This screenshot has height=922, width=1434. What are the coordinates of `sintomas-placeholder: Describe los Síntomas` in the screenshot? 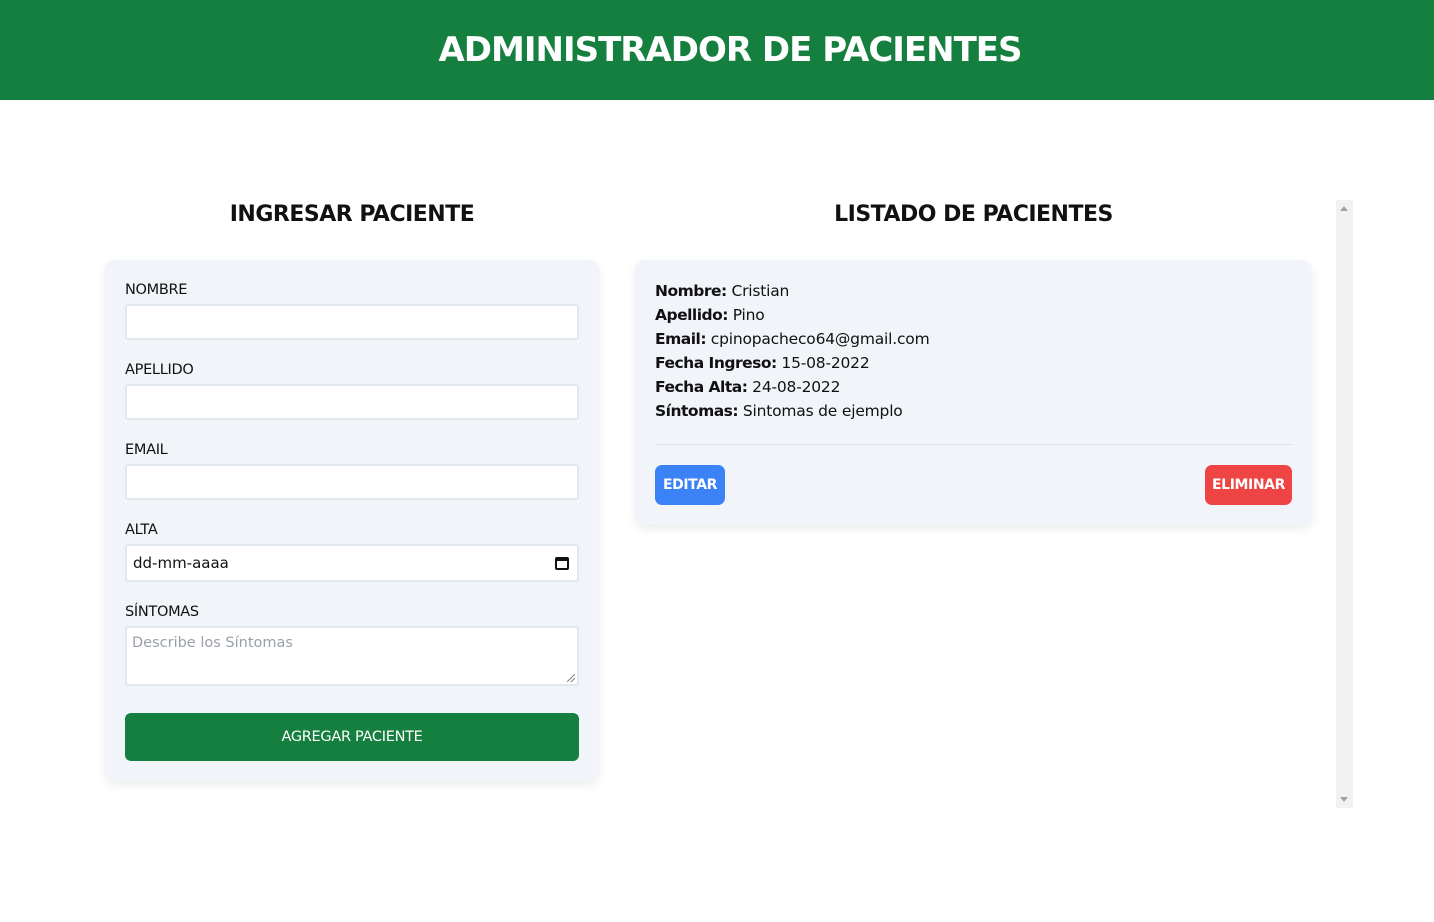 It's located at (212, 643).